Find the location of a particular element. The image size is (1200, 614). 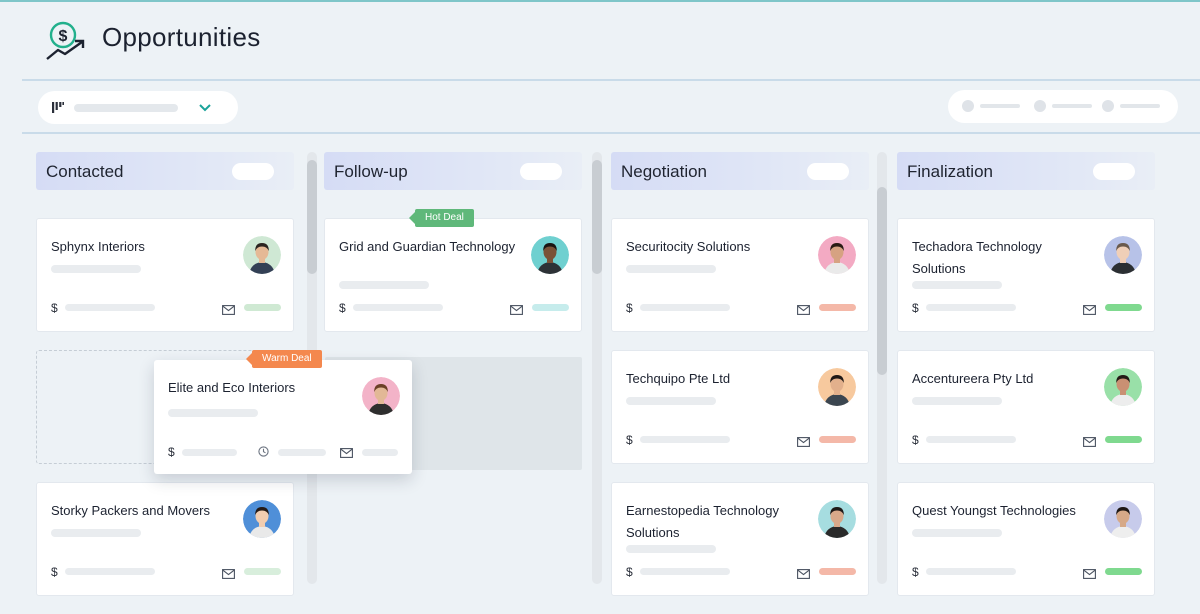

column-title: Follow-up is located at coordinates (371, 171).